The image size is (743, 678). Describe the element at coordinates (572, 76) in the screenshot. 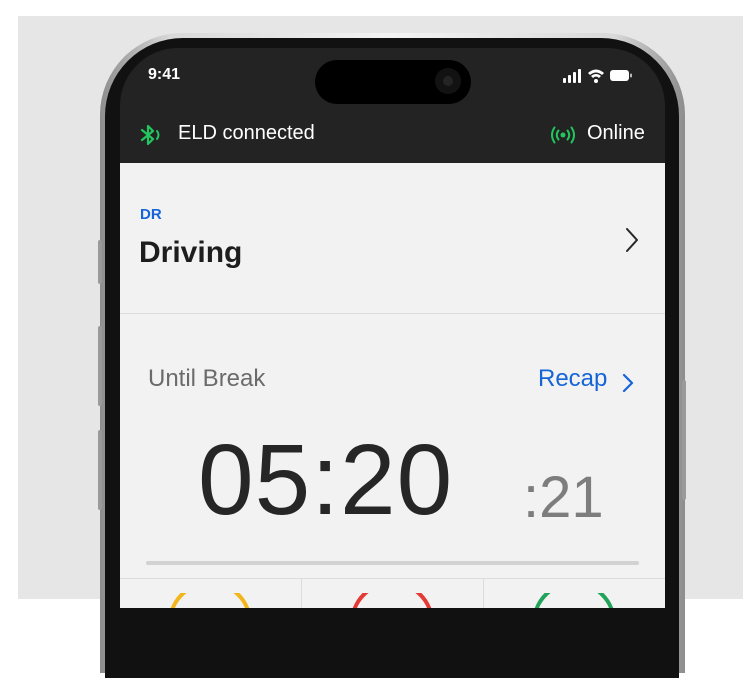

I see `signal-bars-icon` at that location.